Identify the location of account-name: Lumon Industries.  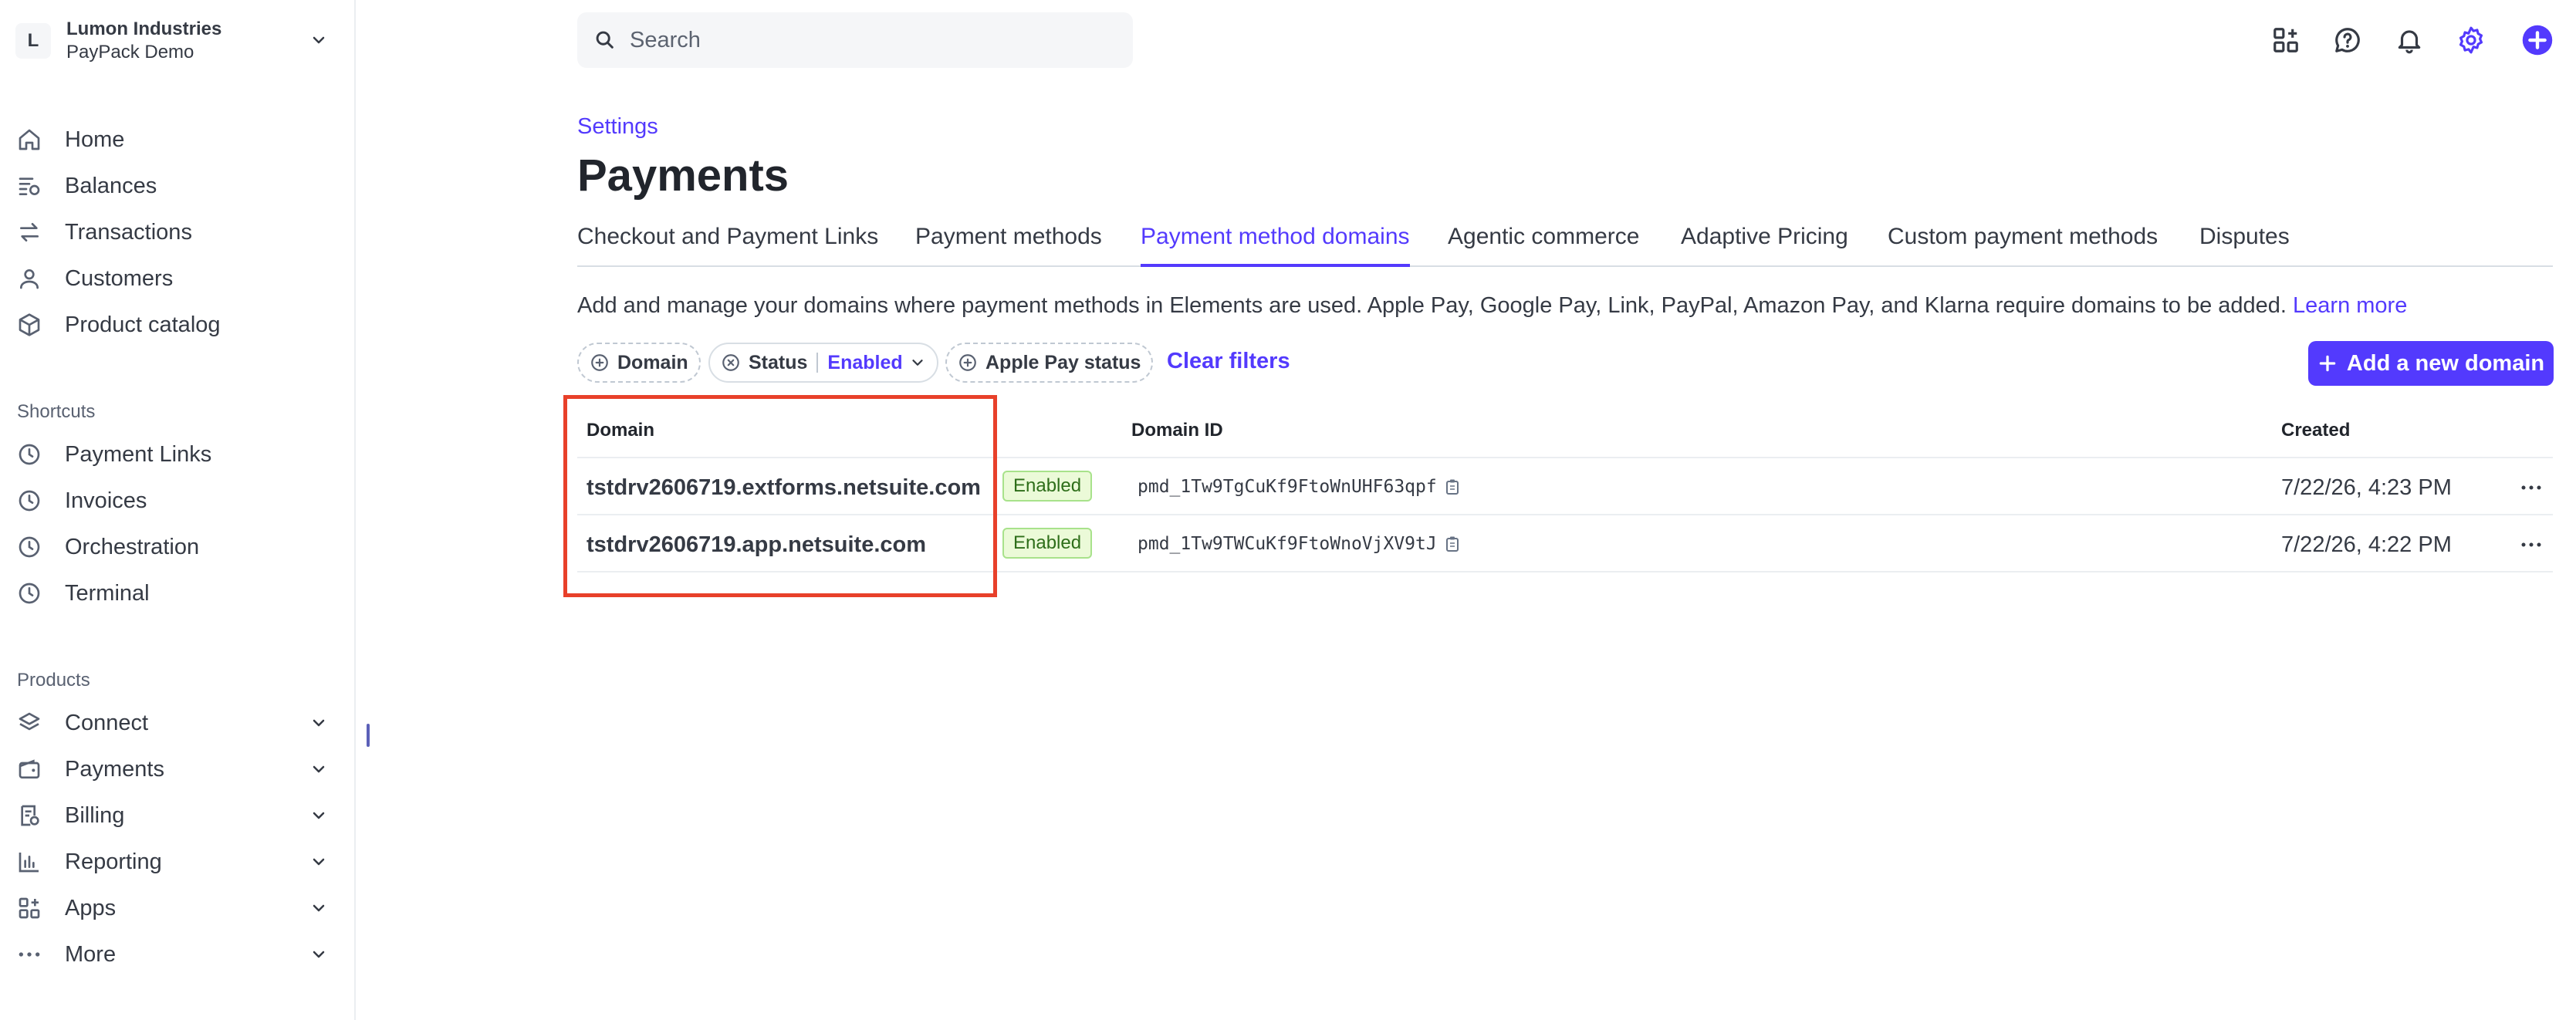
(144, 29).